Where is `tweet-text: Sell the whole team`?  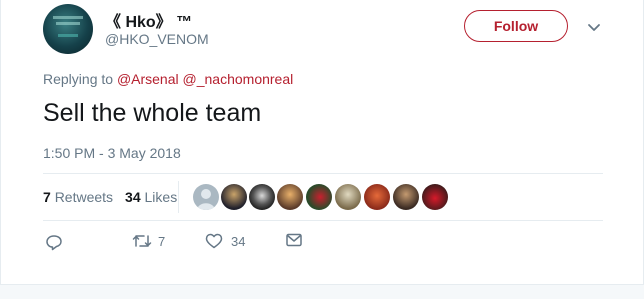 tweet-text: Sell the whole team is located at coordinates (152, 113).